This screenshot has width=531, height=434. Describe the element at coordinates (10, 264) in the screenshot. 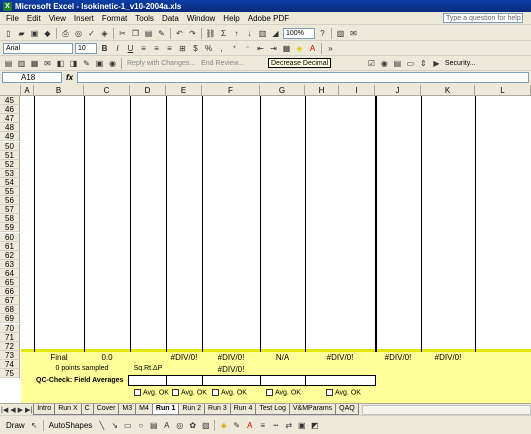

I see `row-header: 63` at that location.